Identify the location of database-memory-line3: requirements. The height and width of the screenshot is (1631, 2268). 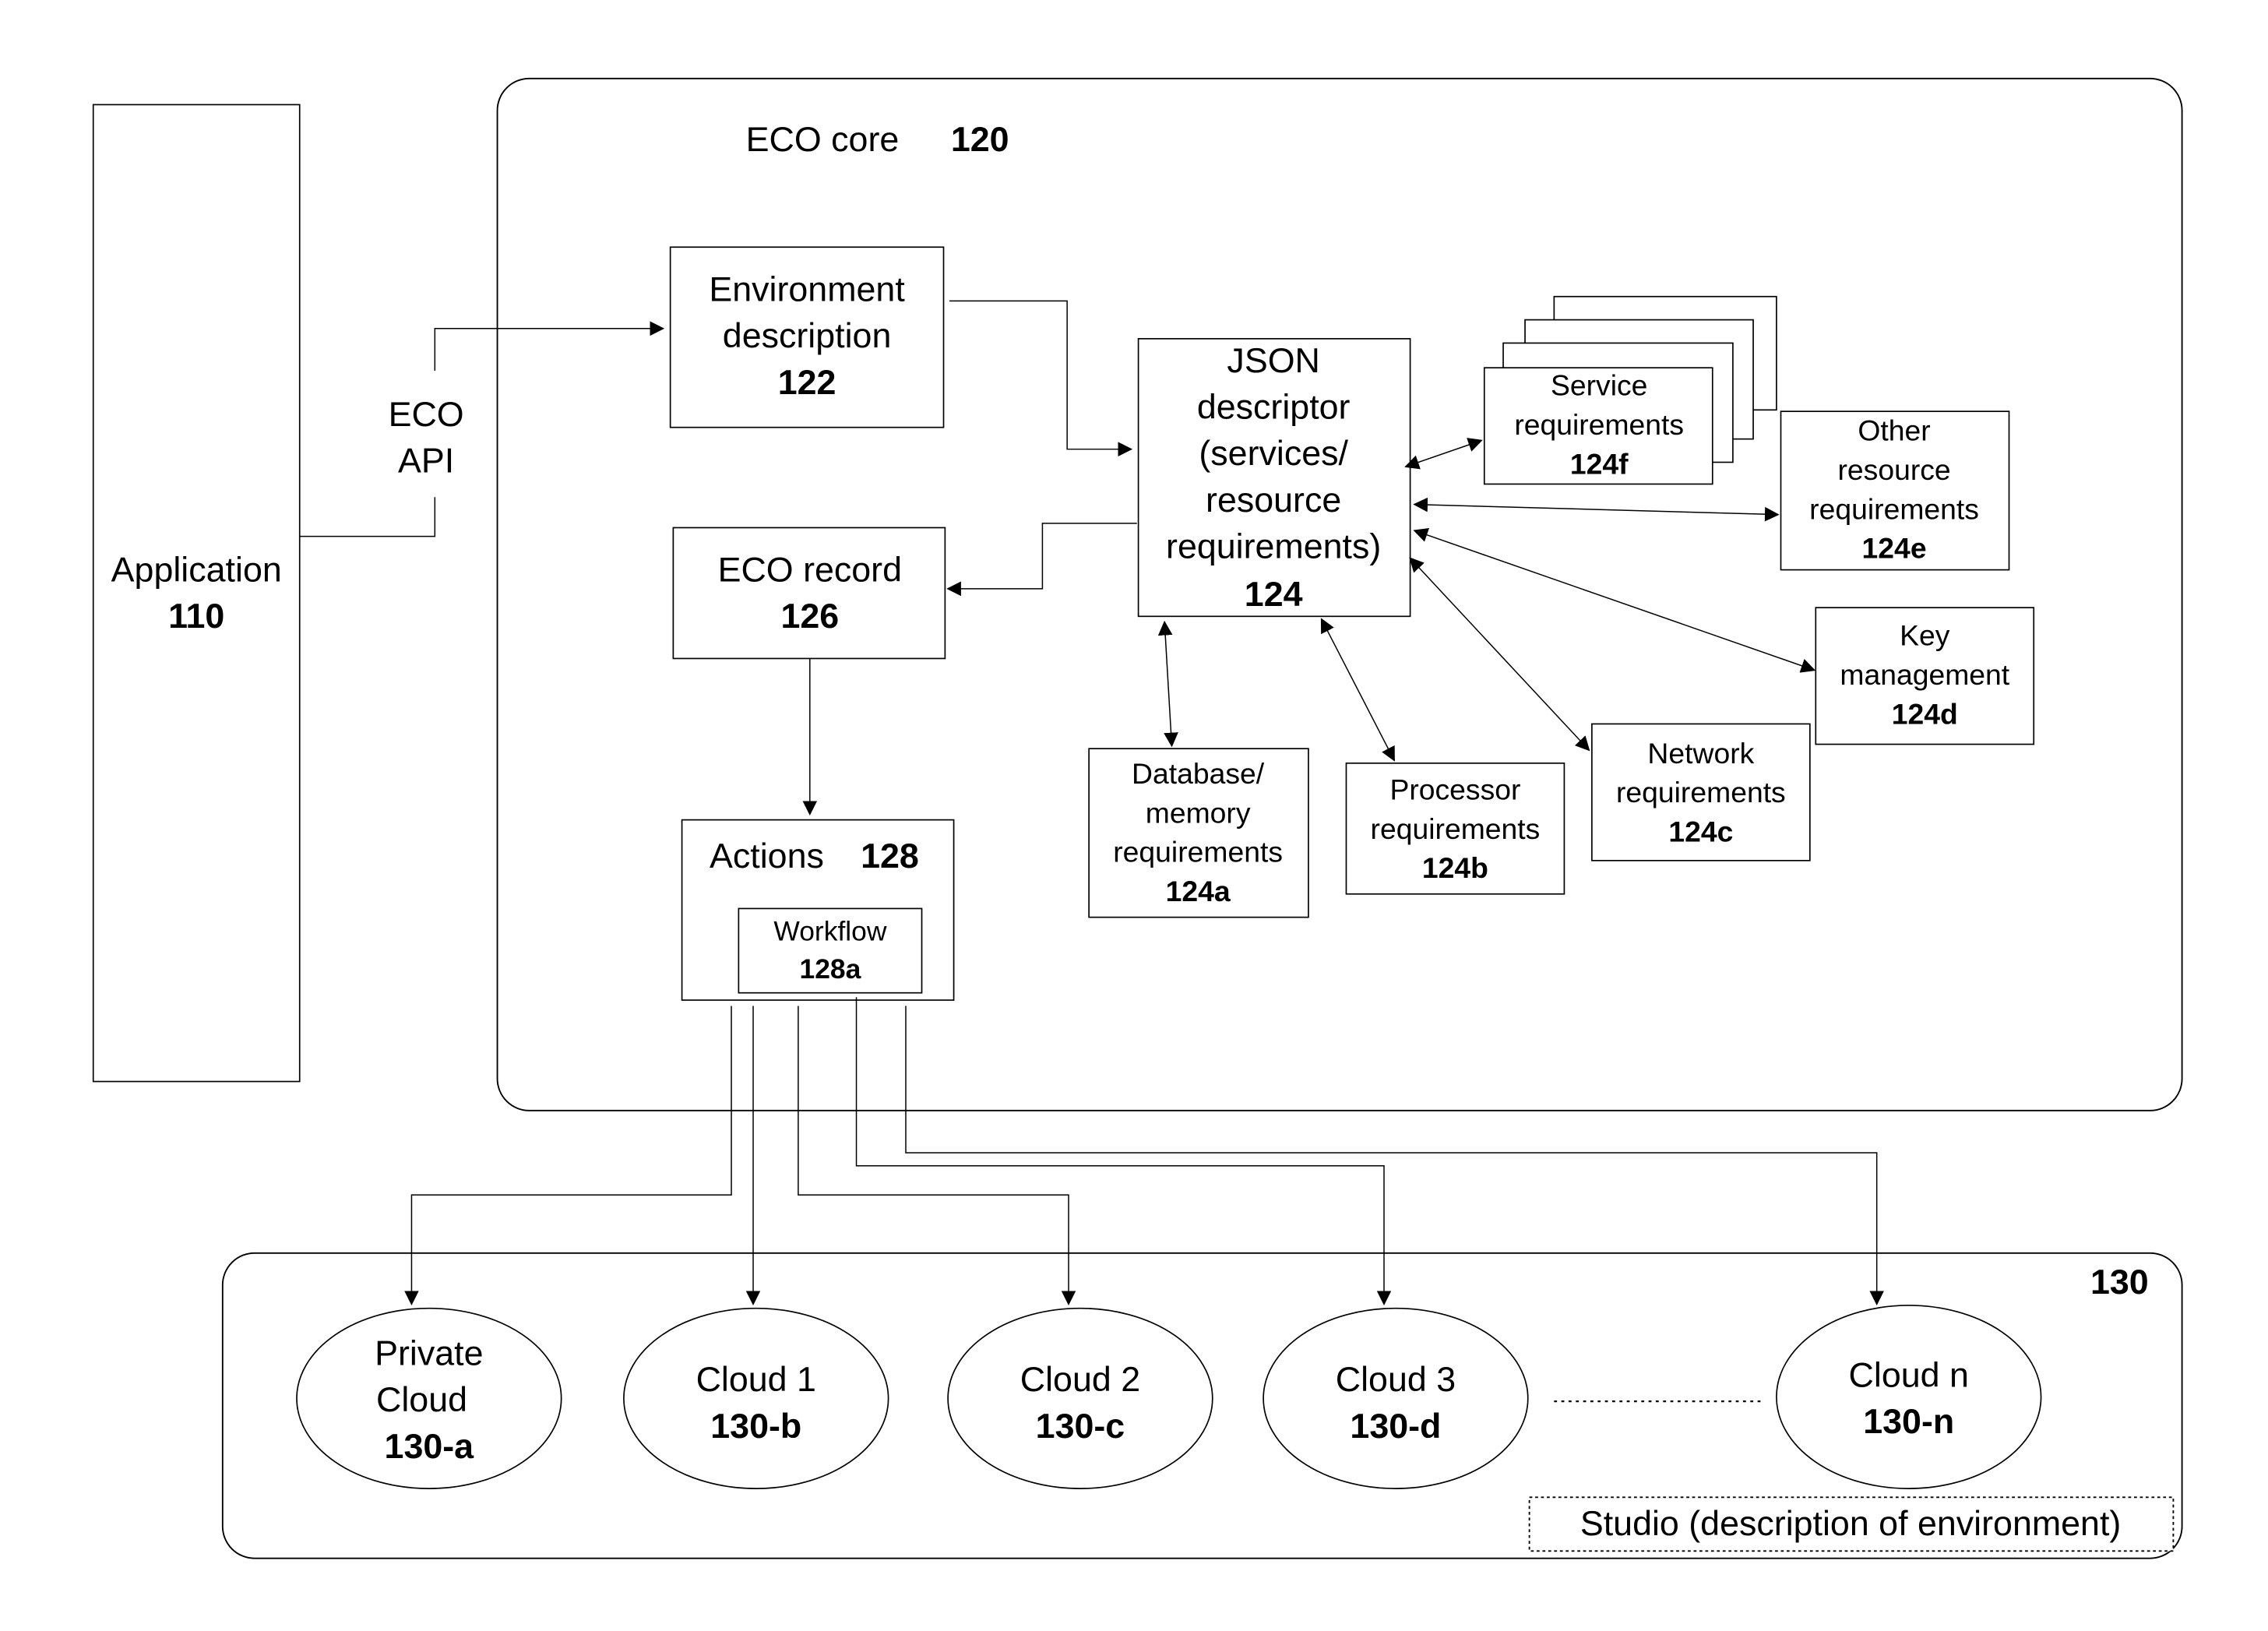
(1198, 852).